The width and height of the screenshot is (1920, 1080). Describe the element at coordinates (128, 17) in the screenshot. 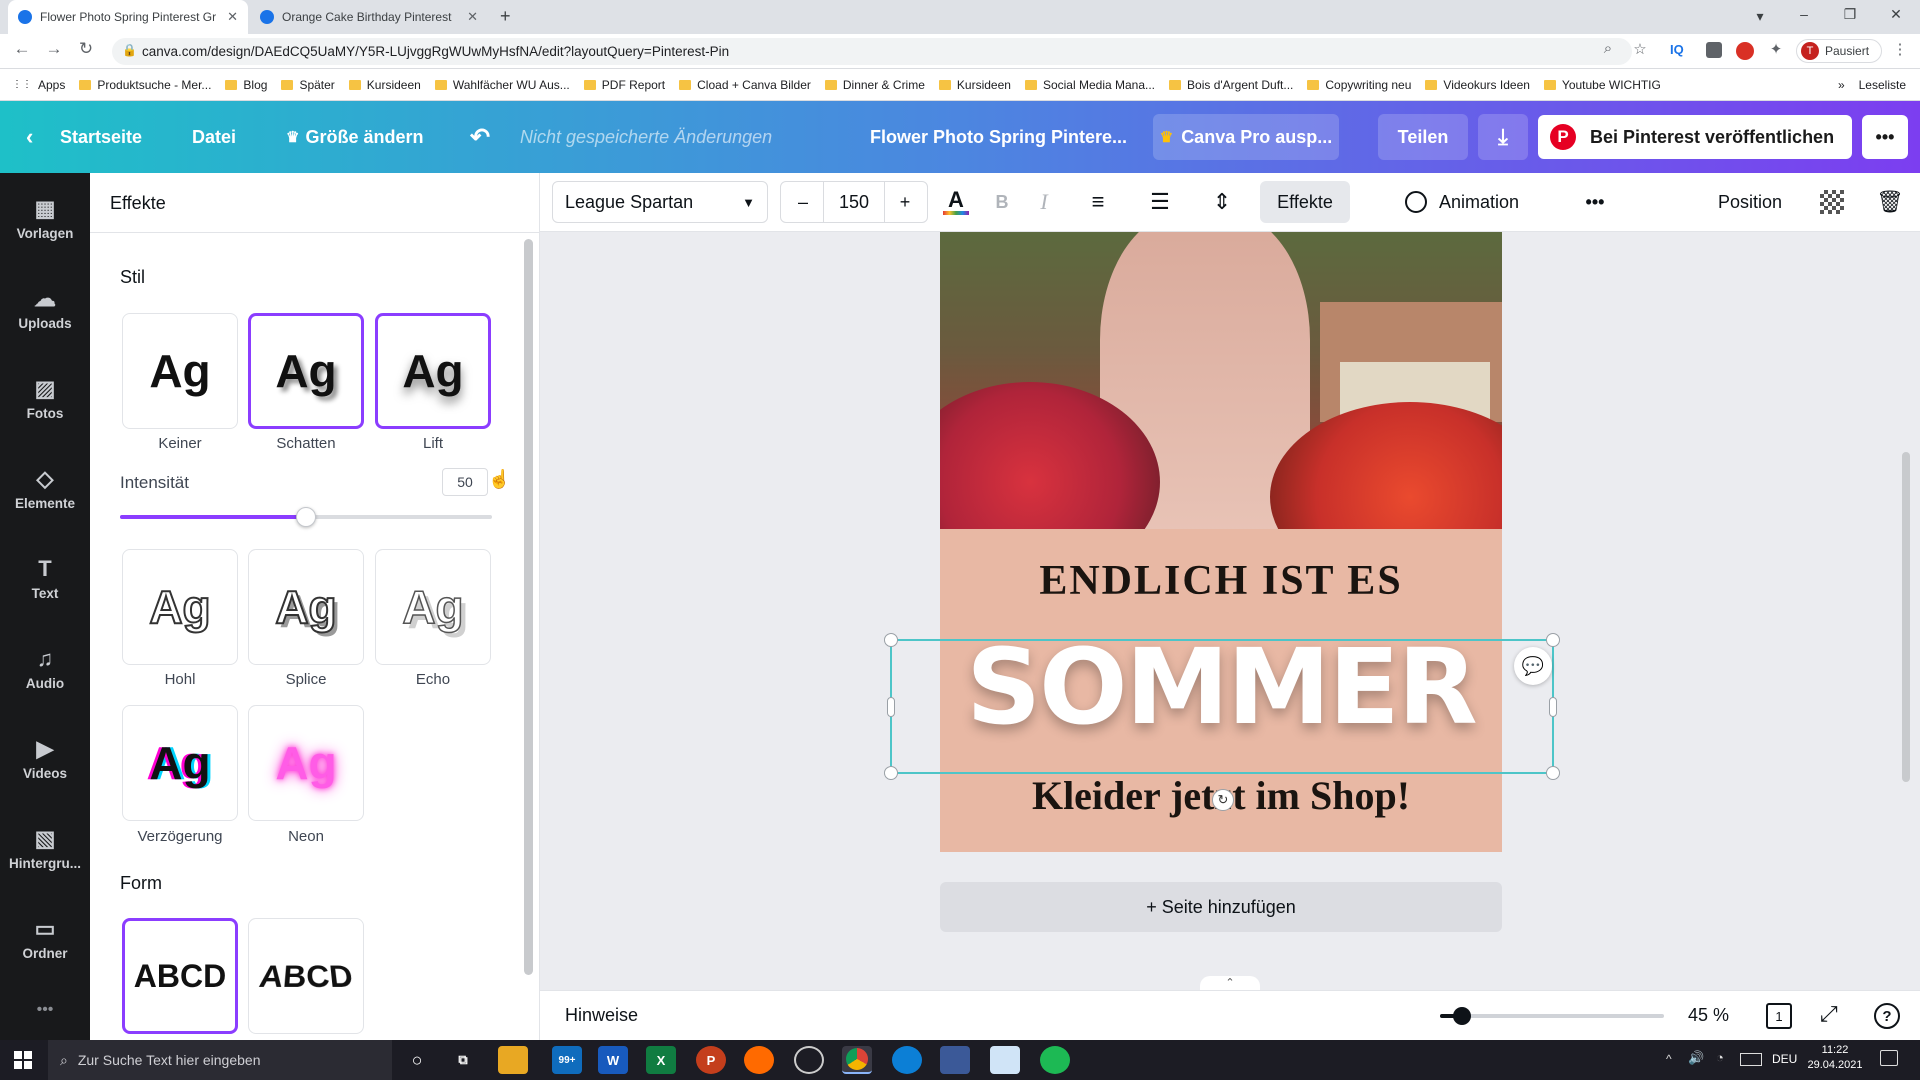

I see `browser-tab-active: Flower Photo Spring Pinterest Gr ✕` at that location.